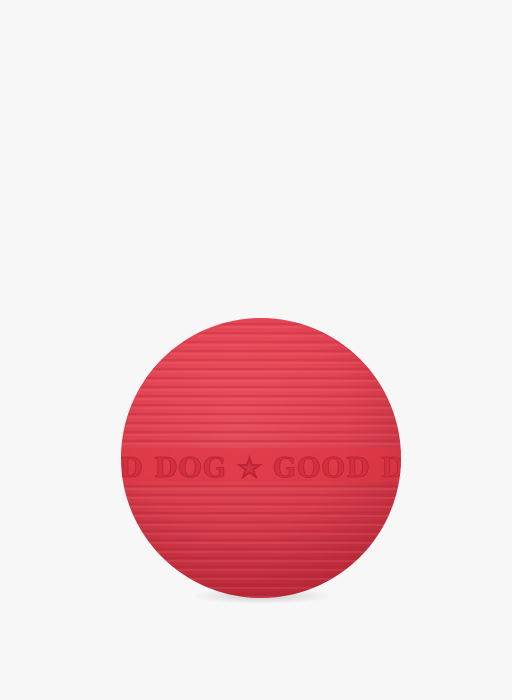 This screenshot has height=700, width=512. I want to click on ball-engraving-text: OOD DOG ★ GOOD DOG, so click(262, 468).